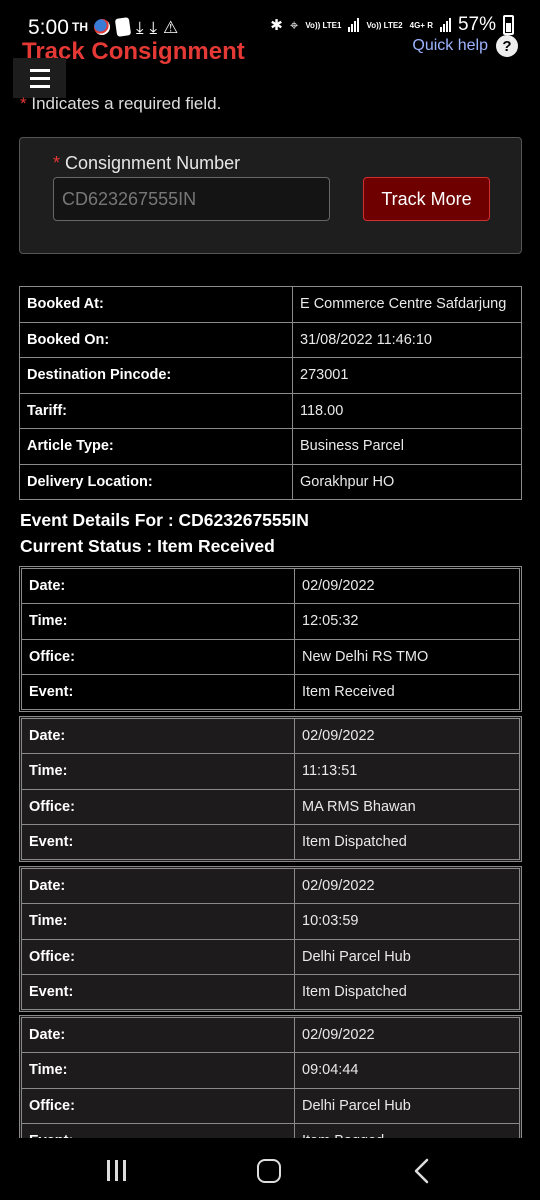 The width and height of the screenshot is (540, 1200). I want to click on event-office-row: Office: Delhi Parcel Hub, so click(270, 956).